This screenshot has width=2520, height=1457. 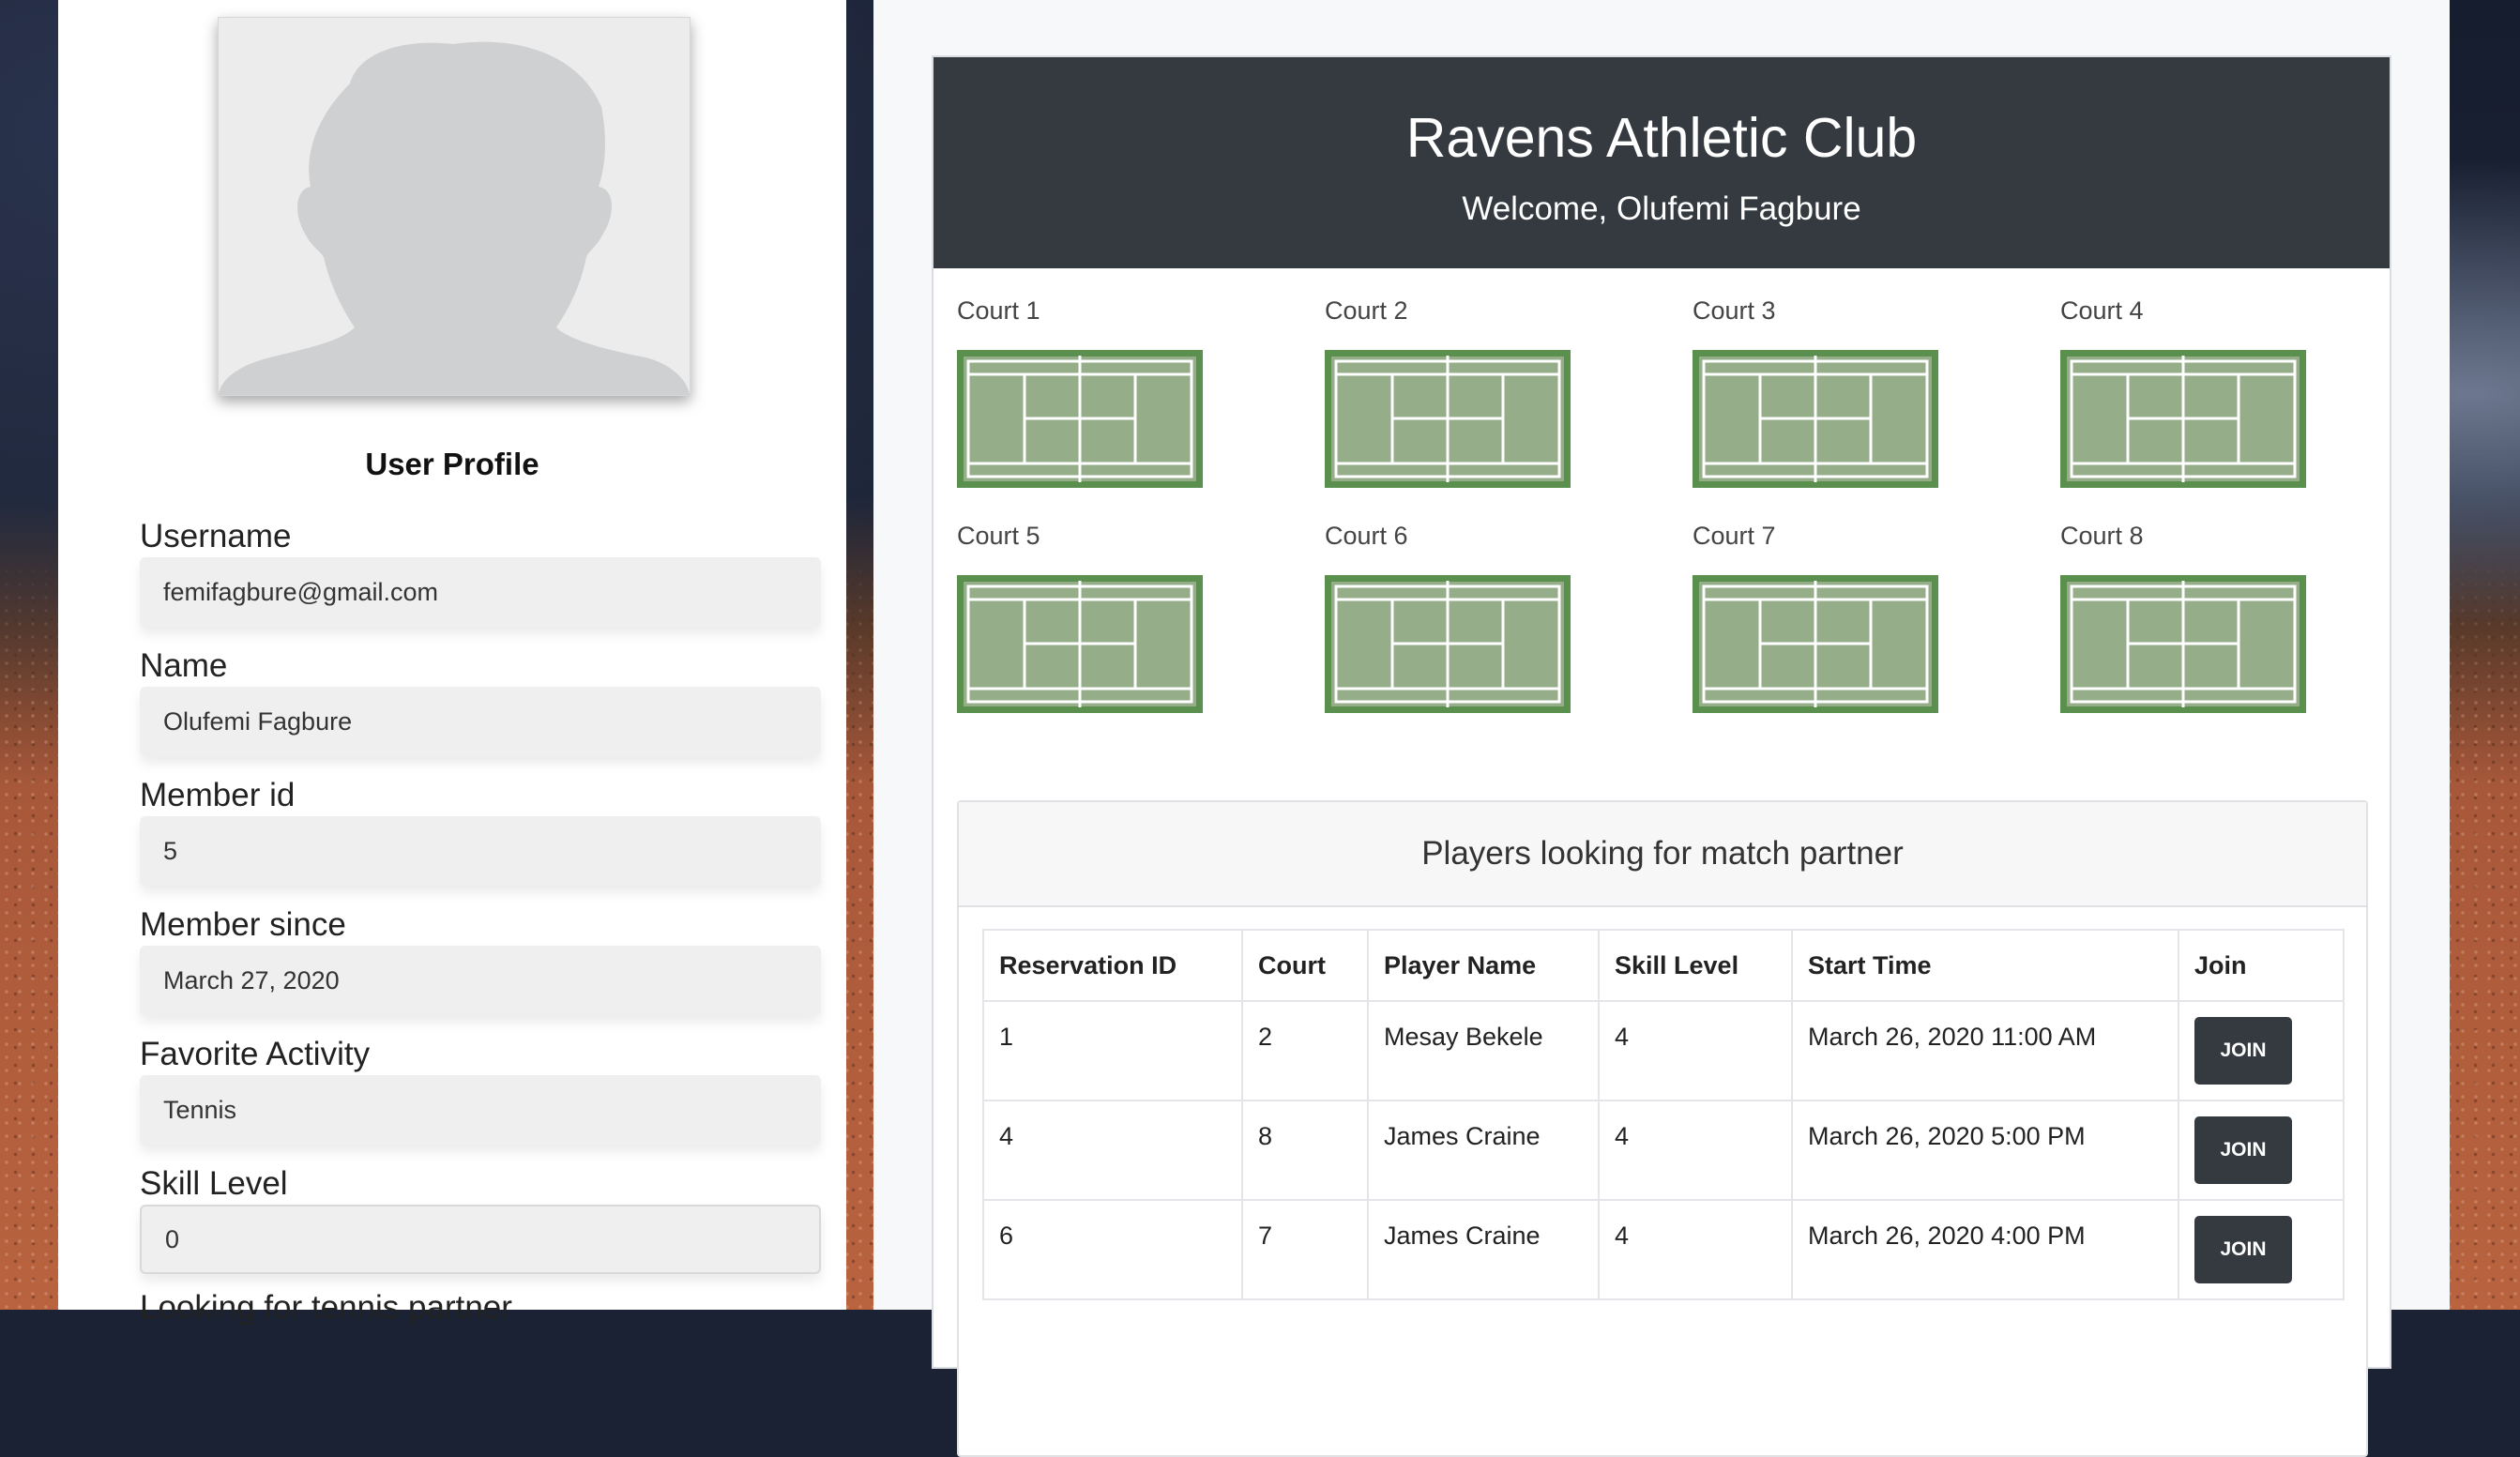 I want to click on court-2: Court 2, so click(x=1448, y=390).